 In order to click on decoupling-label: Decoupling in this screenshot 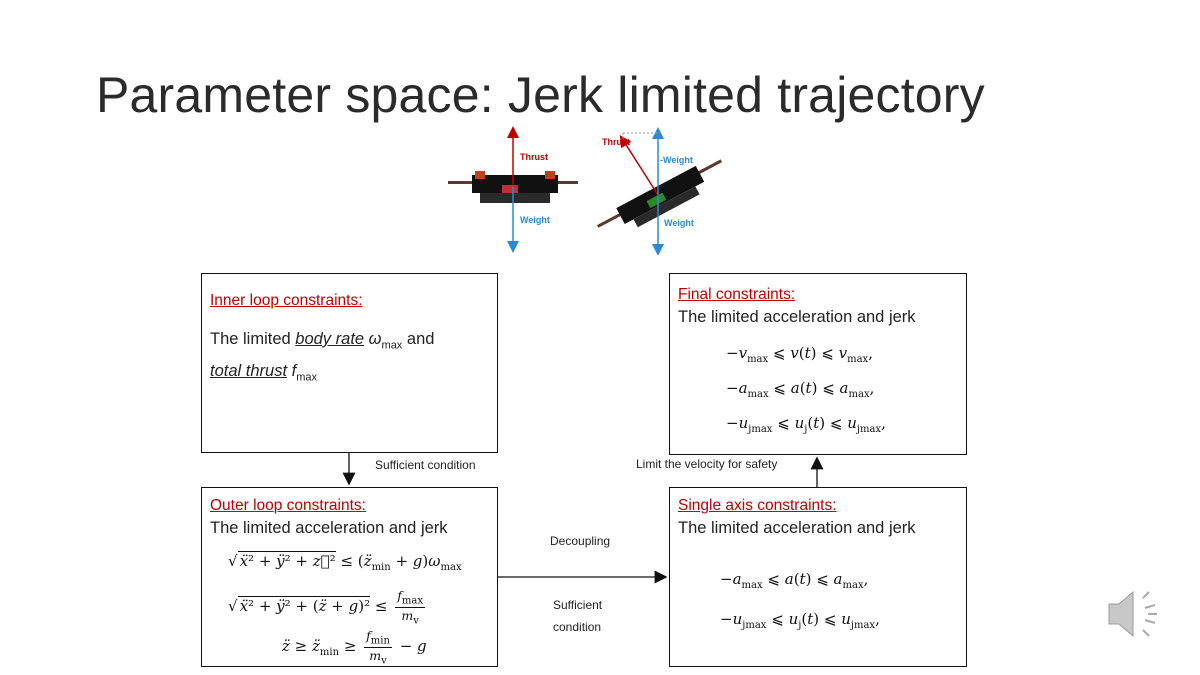, I will do `click(580, 541)`.